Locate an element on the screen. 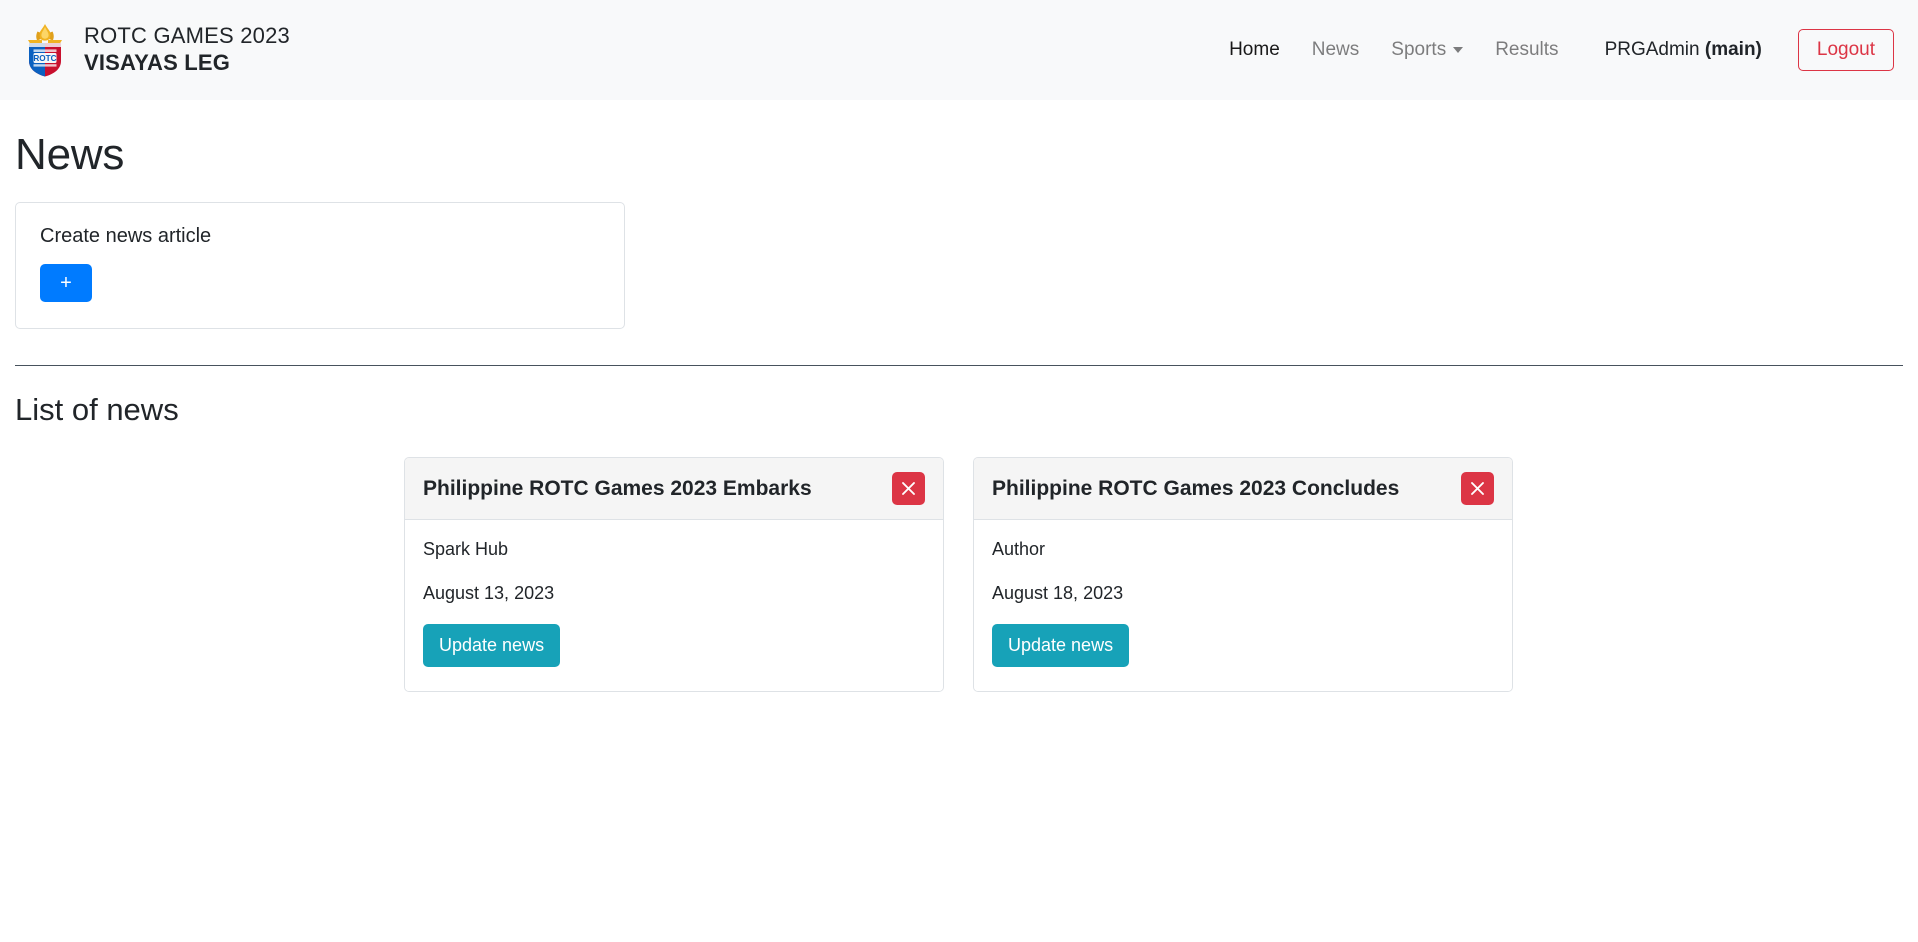 This screenshot has height=942, width=1918. nav-link-home: Home is located at coordinates (1254, 50).